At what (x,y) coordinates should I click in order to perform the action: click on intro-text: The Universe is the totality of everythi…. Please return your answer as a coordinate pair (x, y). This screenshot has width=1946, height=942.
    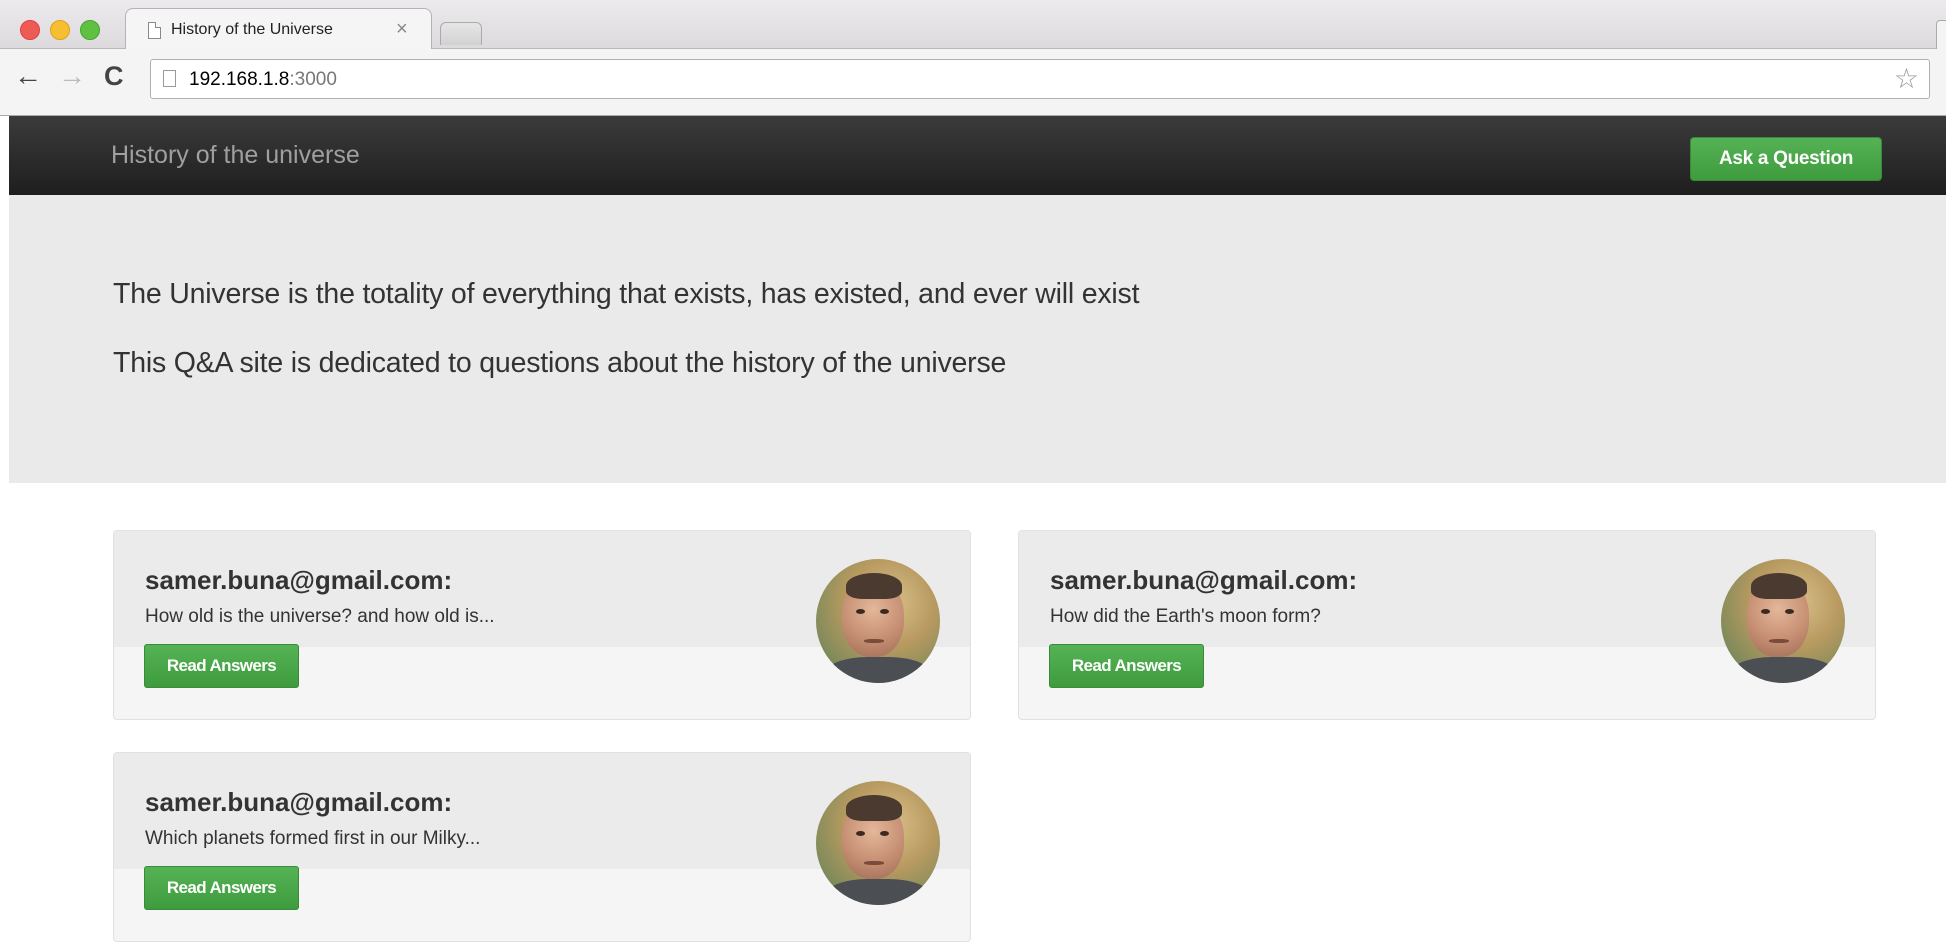
    Looking at the image, I should click on (626, 294).